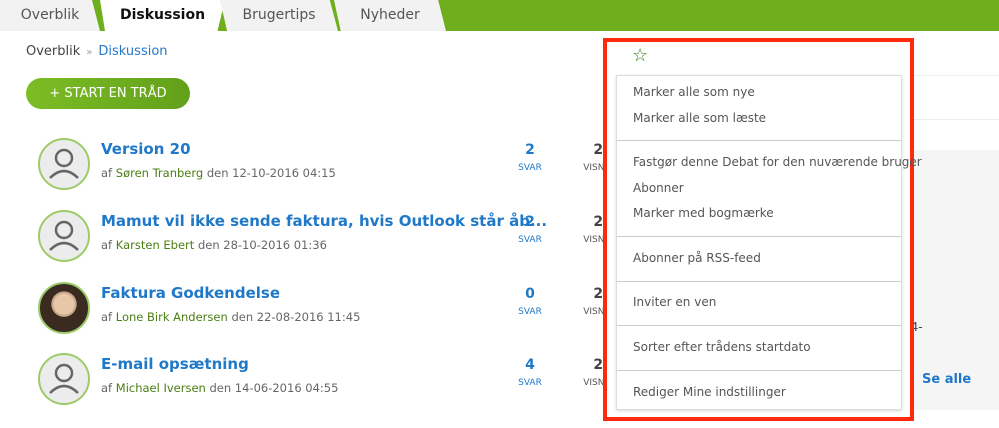 The height and width of the screenshot is (428, 999). I want to click on menu-item-mark-new: Marker alle som nye, so click(694, 92).